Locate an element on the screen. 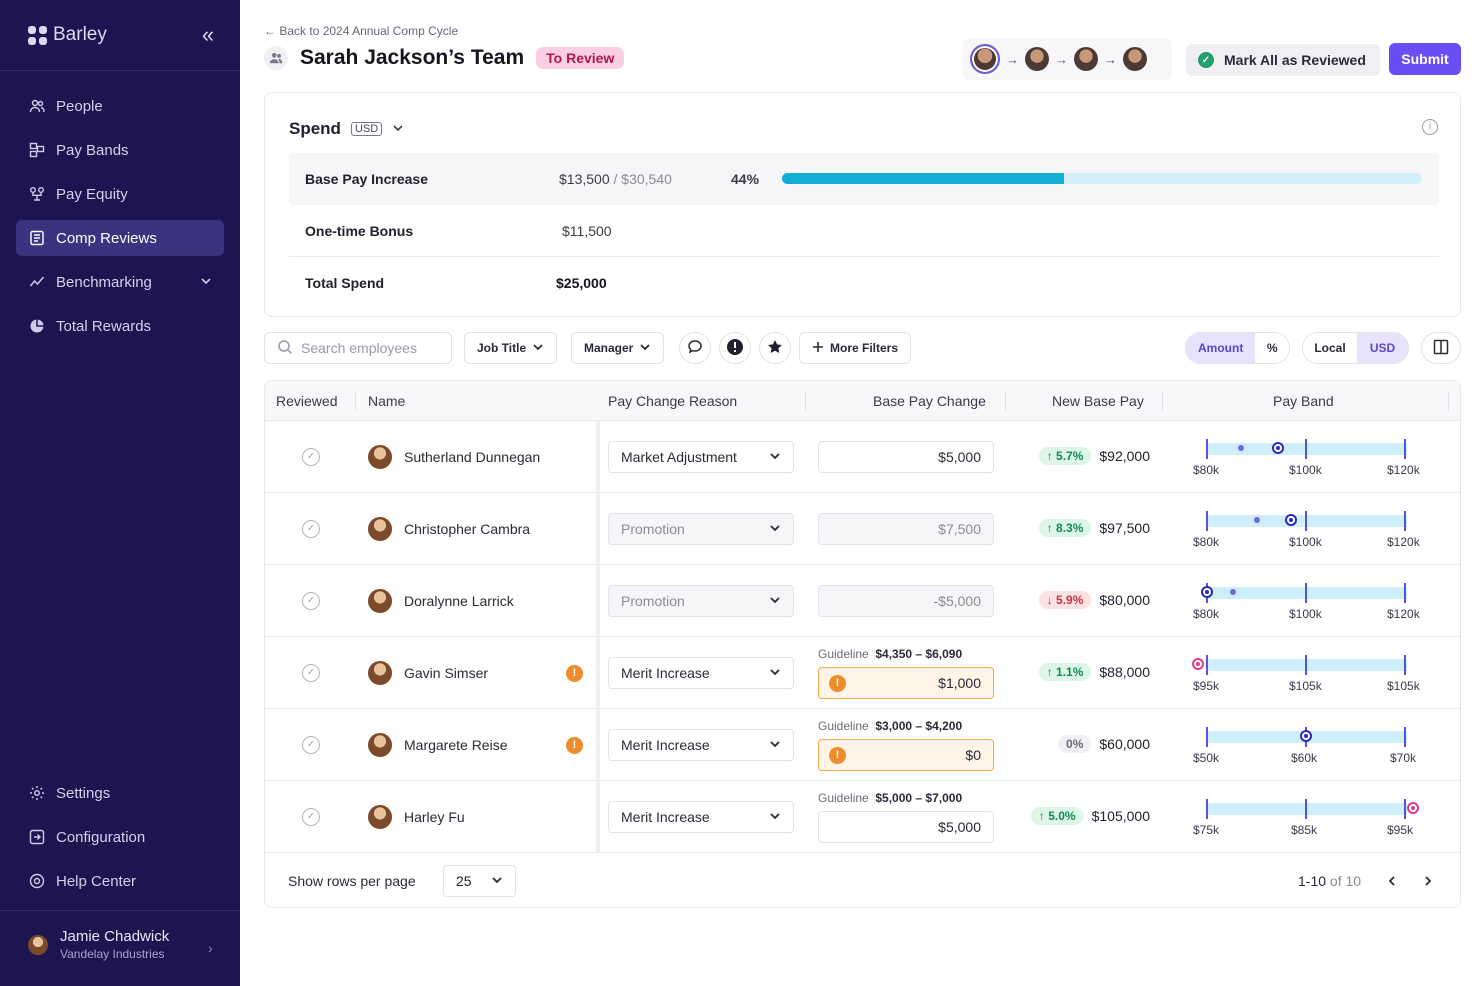 This screenshot has width=1480, height=986. employee-name-cell: Sutherland Dunnegan is located at coordinates (454, 457).